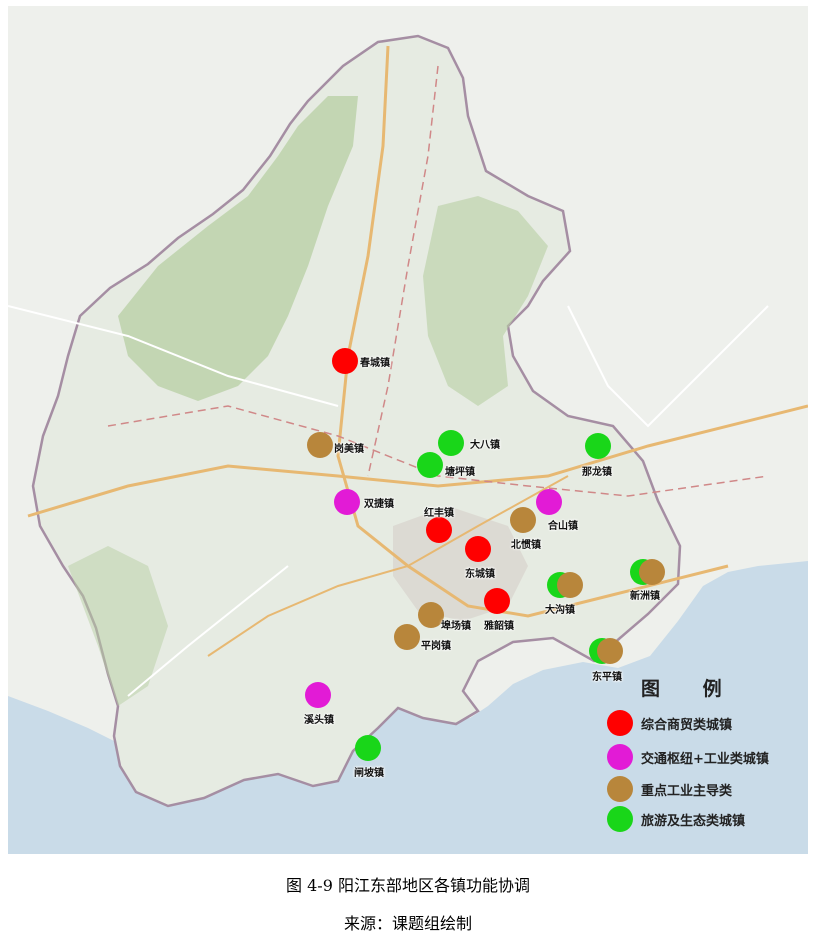 The width and height of the screenshot is (816, 949). I want to click on town-marker-nalong, so click(598, 446).